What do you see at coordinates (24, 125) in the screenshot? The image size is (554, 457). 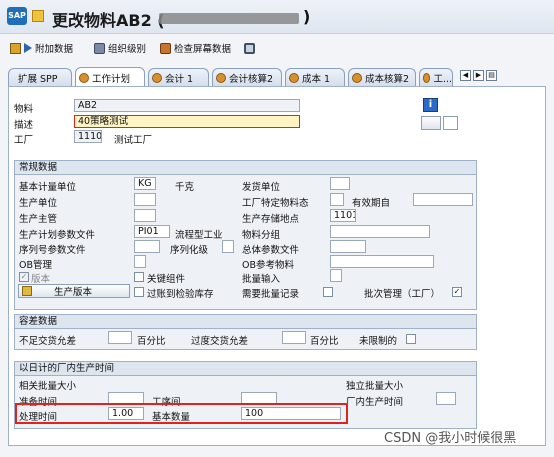 I see `description-label: 描述` at bounding box center [24, 125].